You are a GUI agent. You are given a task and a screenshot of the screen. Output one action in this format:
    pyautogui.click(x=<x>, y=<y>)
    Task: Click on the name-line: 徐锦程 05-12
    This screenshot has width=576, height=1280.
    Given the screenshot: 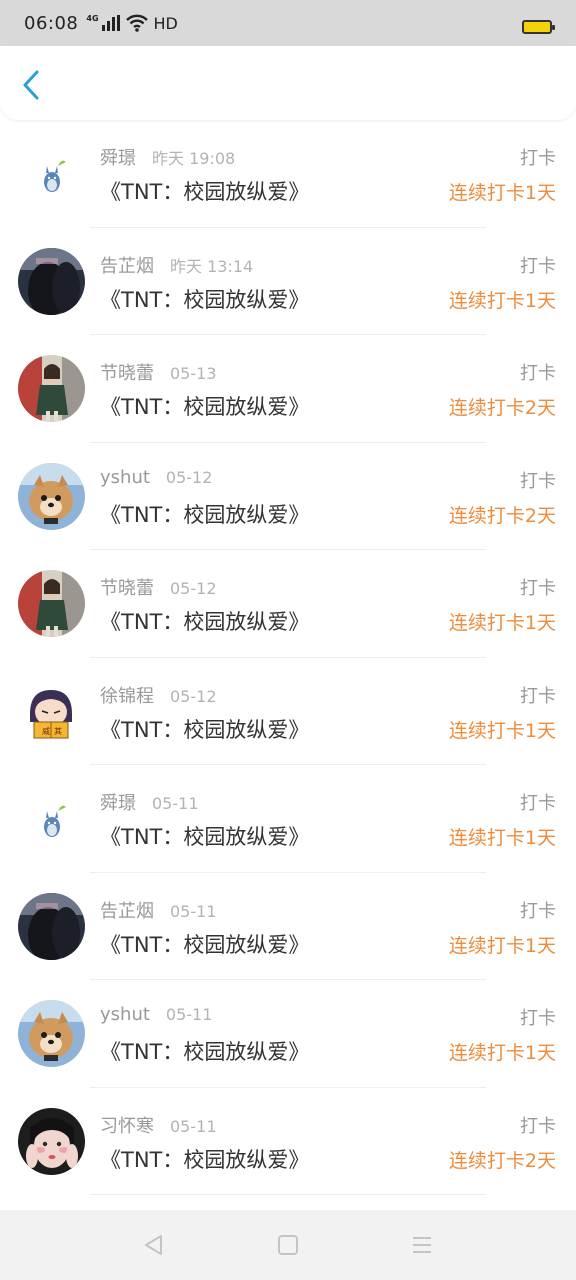 What is the action you would take?
    pyautogui.click(x=158, y=695)
    